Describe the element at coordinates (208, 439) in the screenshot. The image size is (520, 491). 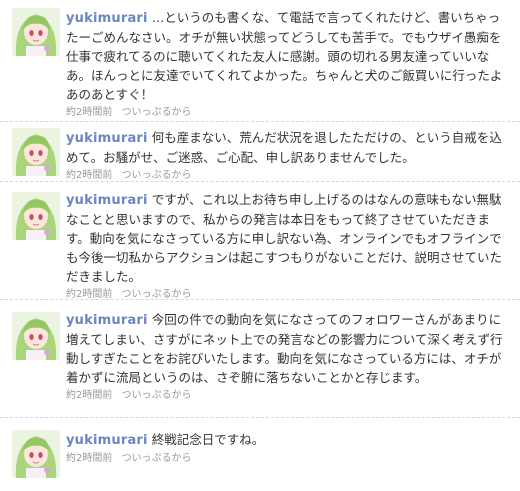
I see `tweet-text: 終戦記念日ですね。` at that location.